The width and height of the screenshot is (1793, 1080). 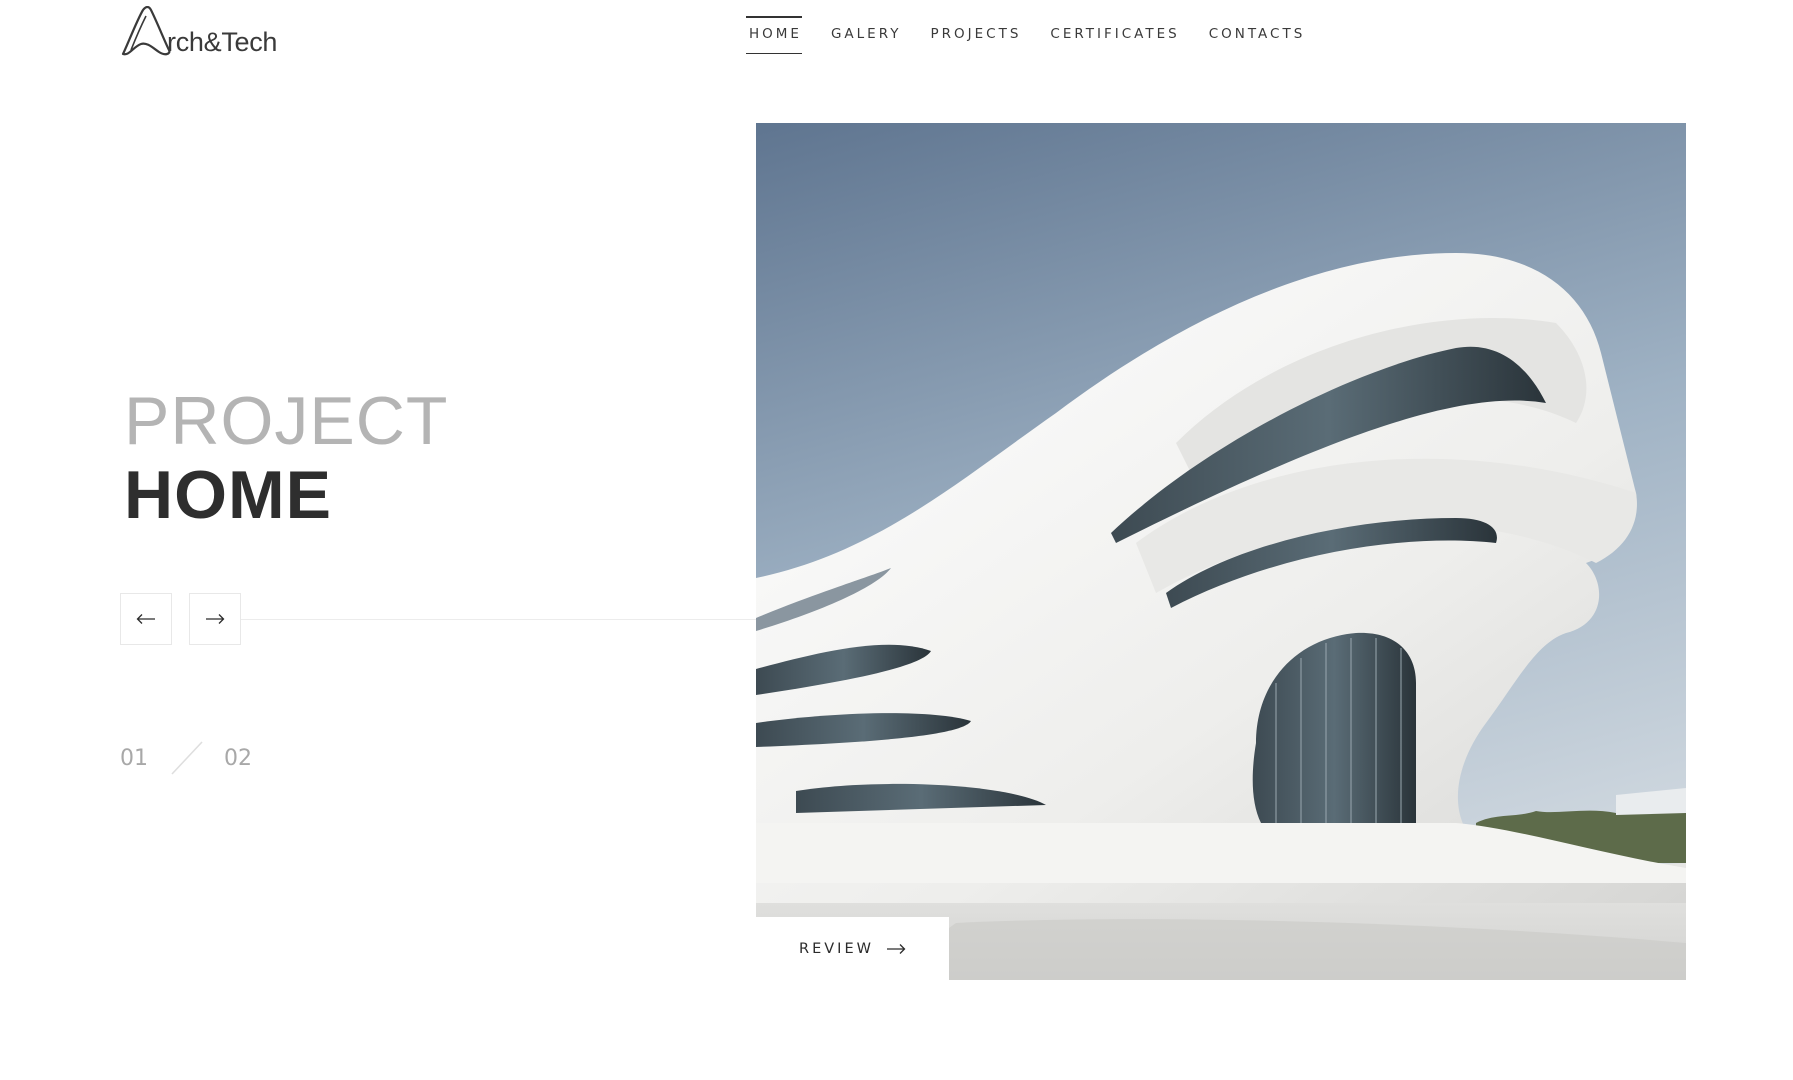 I want to click on slide-counter: 01 02, so click(x=186, y=758).